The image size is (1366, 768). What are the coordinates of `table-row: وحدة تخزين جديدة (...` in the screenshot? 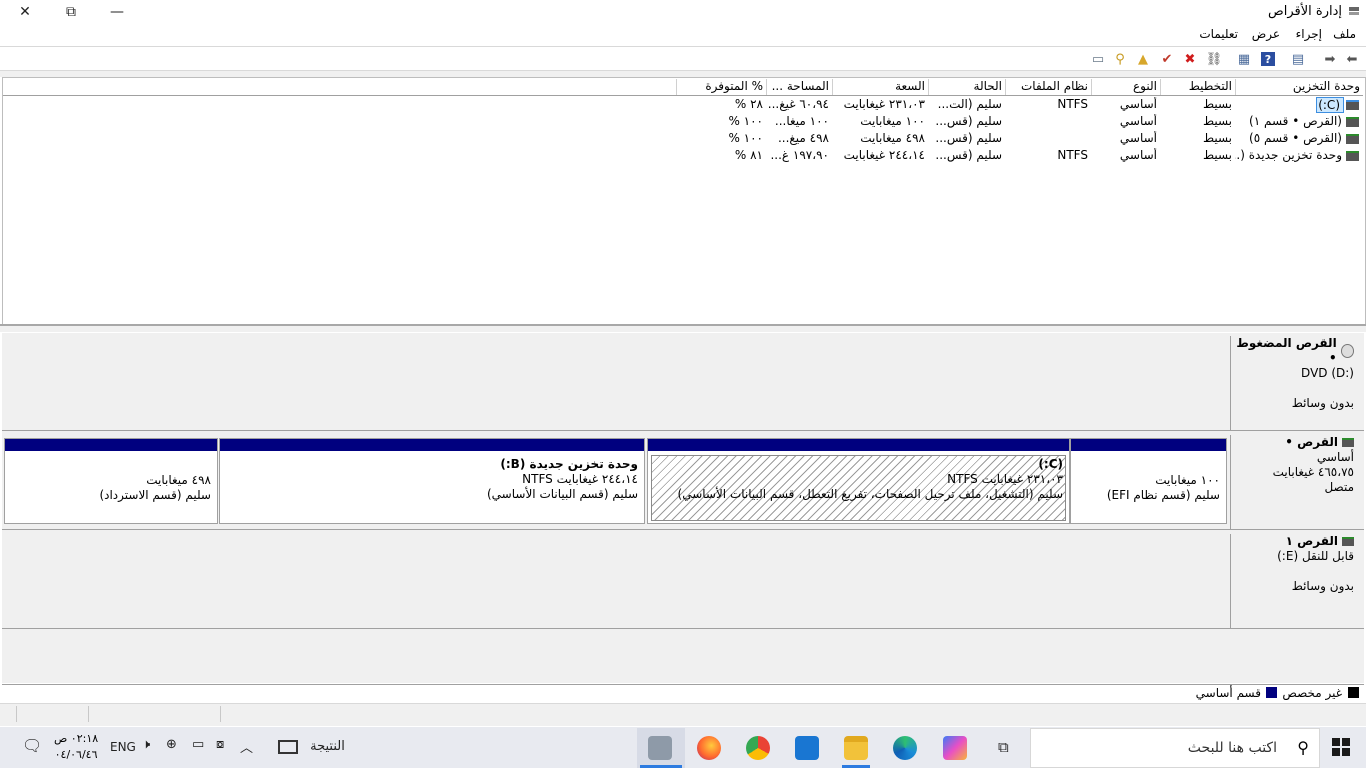 It's located at (1290, 156).